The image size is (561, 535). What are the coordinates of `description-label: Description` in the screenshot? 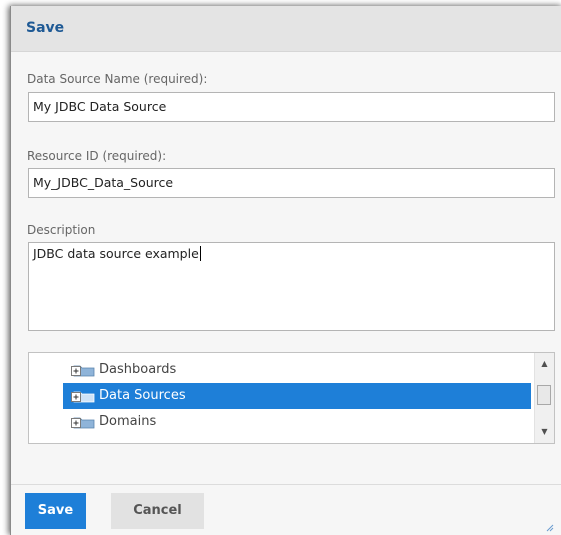 It's located at (61, 230).